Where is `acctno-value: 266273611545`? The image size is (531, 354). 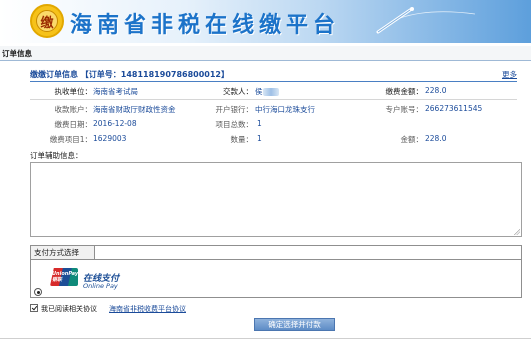 acctno-value: 266273611545 is located at coordinates (454, 108).